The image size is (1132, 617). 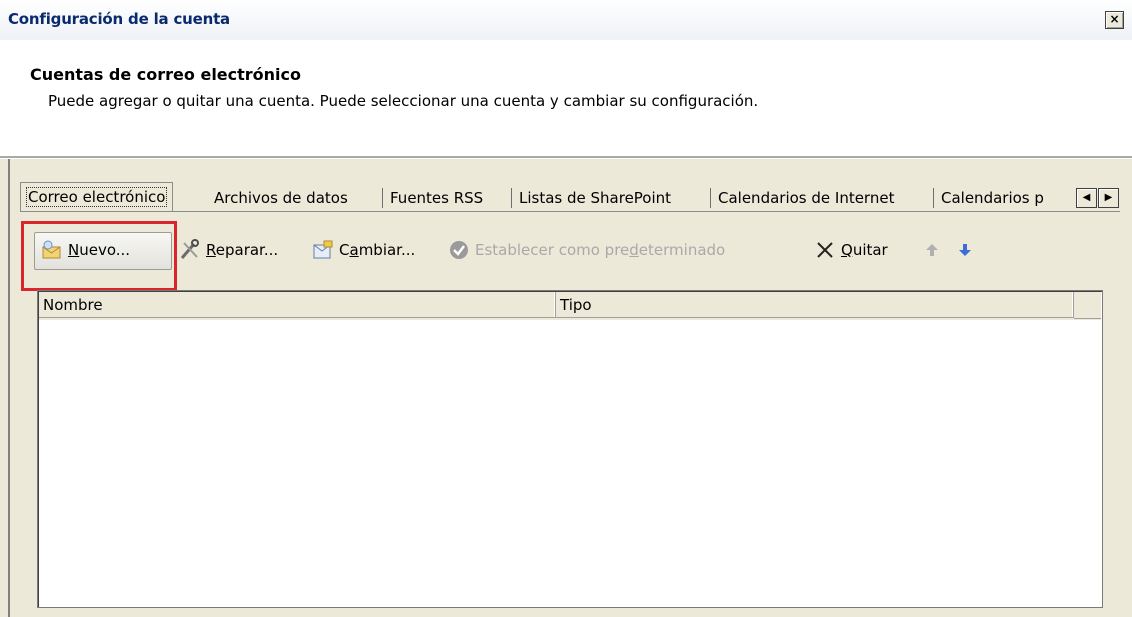 What do you see at coordinates (864, 250) in the screenshot?
I see `remove-label: Quitar` at bounding box center [864, 250].